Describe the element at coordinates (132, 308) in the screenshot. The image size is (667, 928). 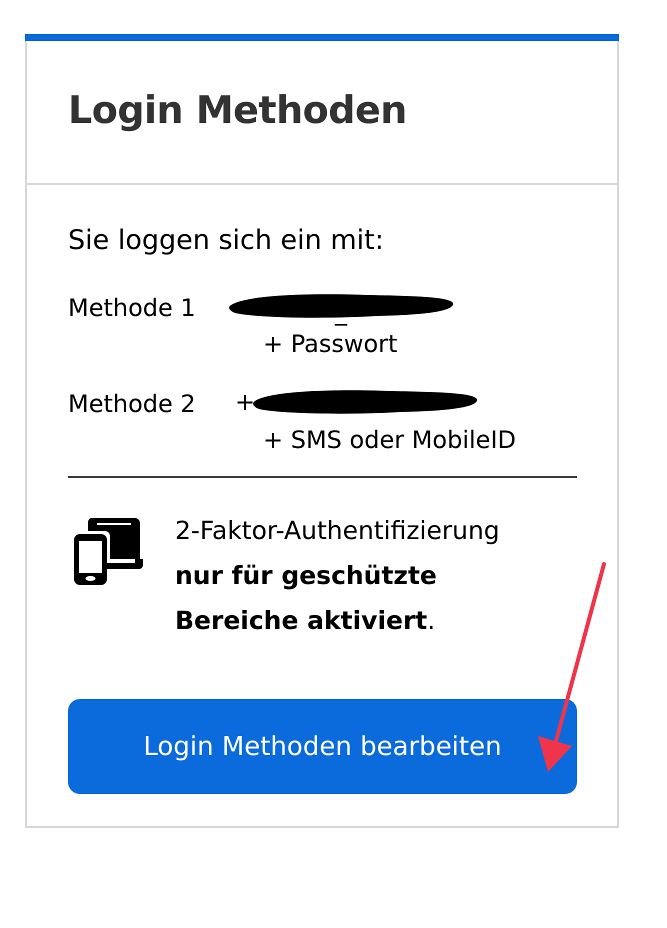
I see `method-label: Methode 1` at that location.